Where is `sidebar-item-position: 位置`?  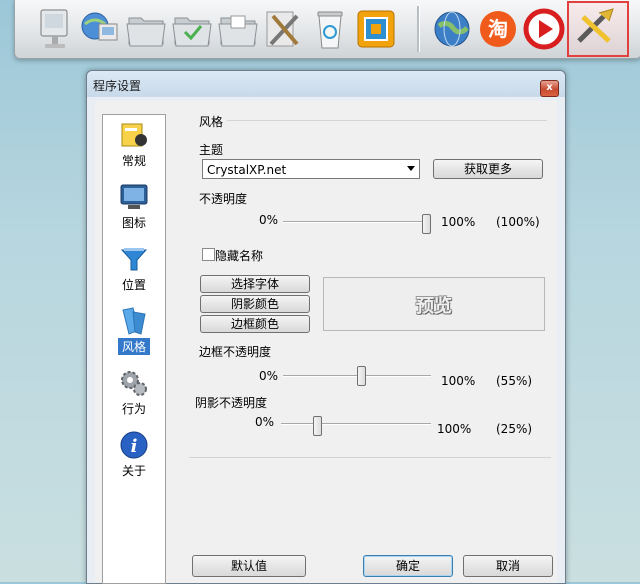 sidebar-item-position: 位置 is located at coordinates (134, 272).